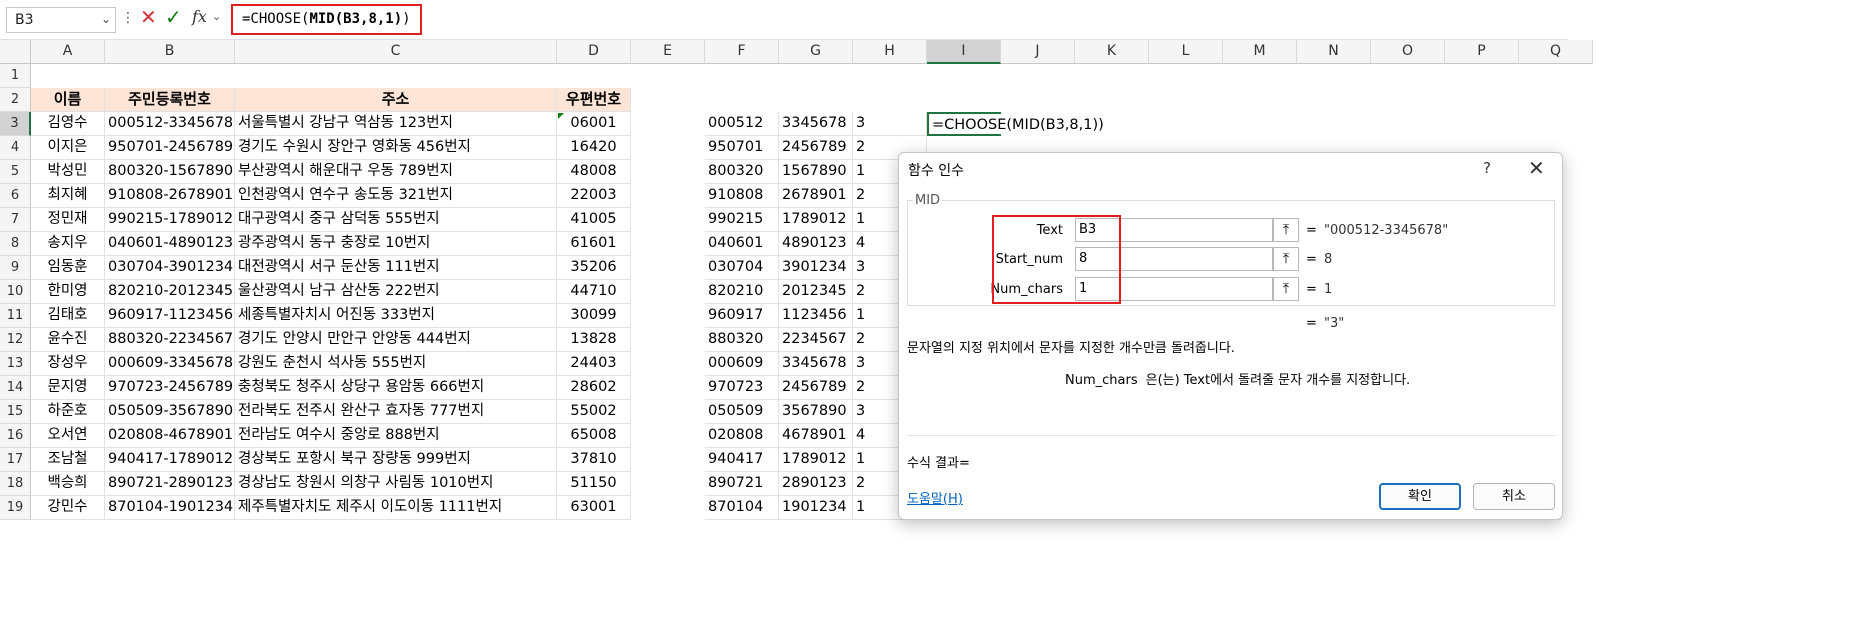 The width and height of the screenshot is (1865, 624). Describe the element at coordinates (396, 220) in the screenshot. I see `address-cell: 대구광역시 중구 삼덕동 555번지` at that location.